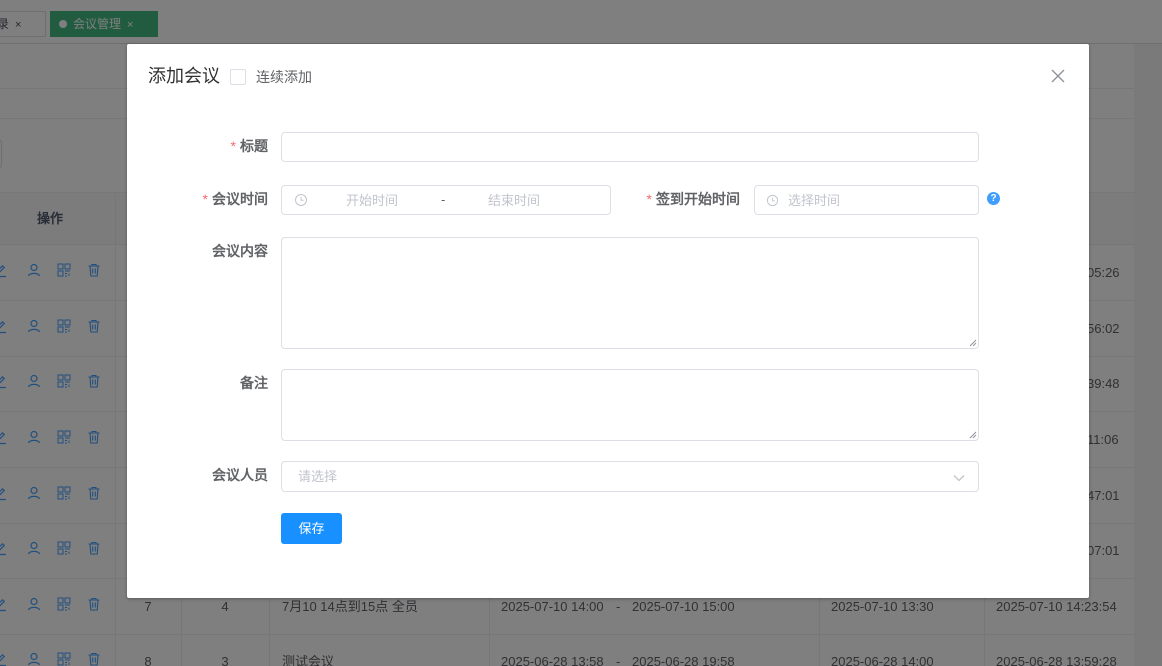 The height and width of the screenshot is (666, 1162). What do you see at coordinates (814, 200) in the screenshot?
I see `signin-time-placeholder: 选择时间` at bounding box center [814, 200].